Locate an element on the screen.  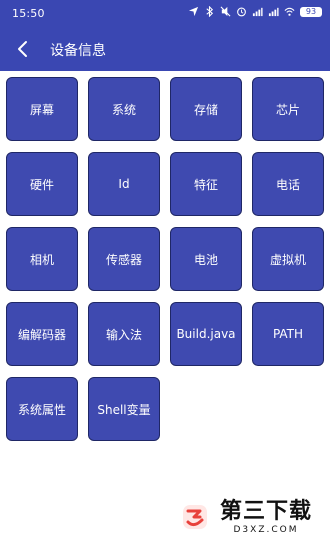
status-time: 15:50 is located at coordinates (28, 13).